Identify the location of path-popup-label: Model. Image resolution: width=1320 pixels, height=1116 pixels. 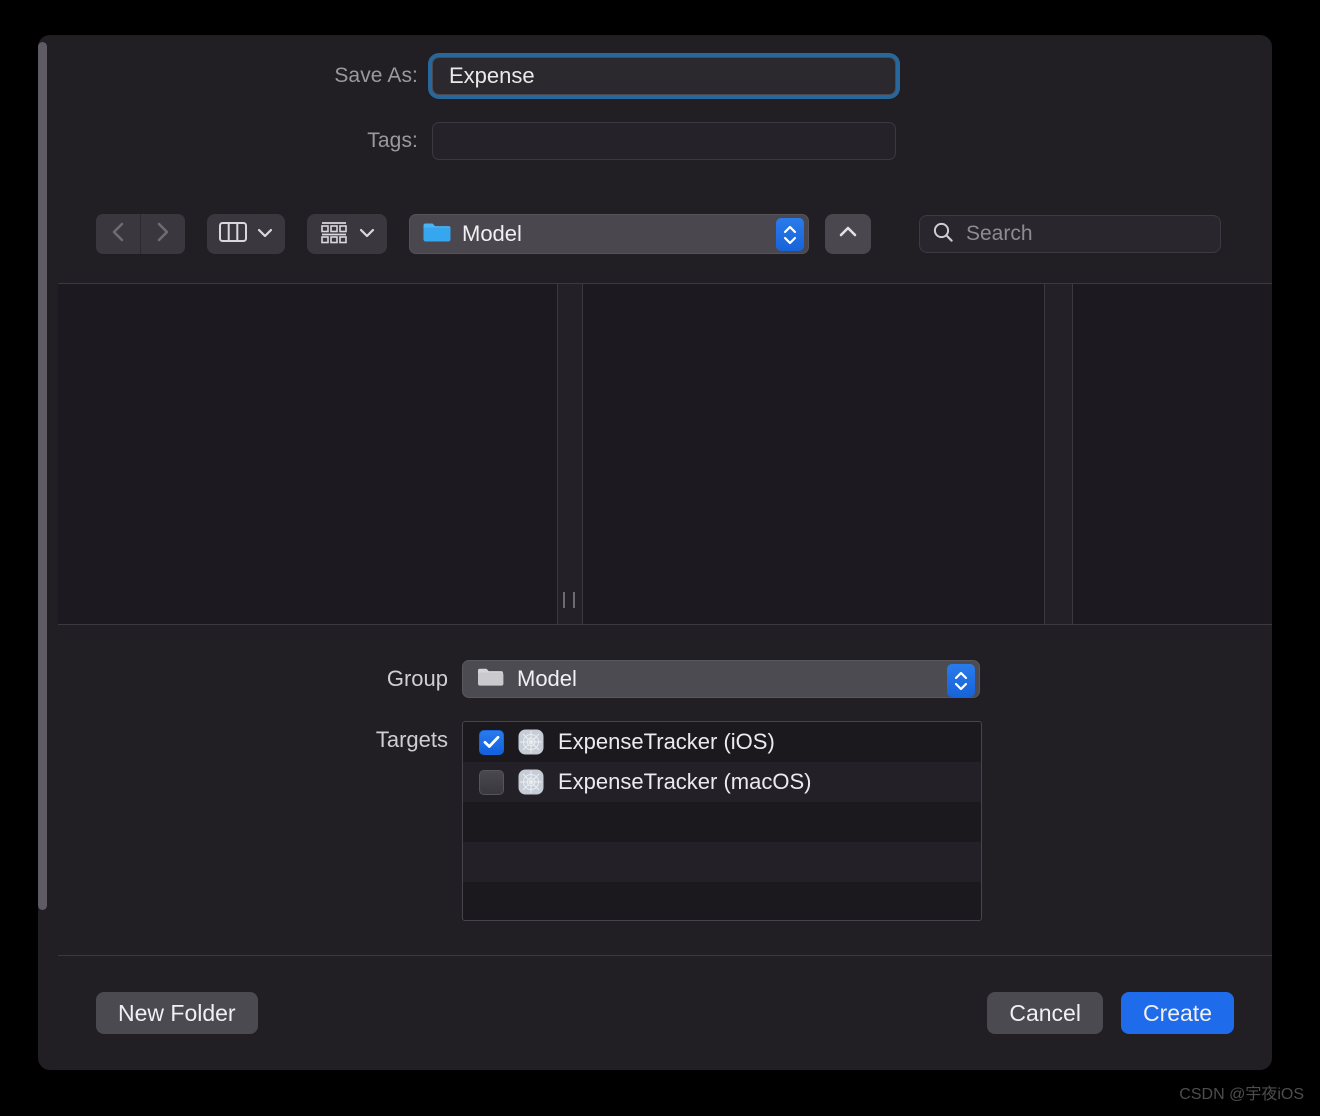
(492, 233).